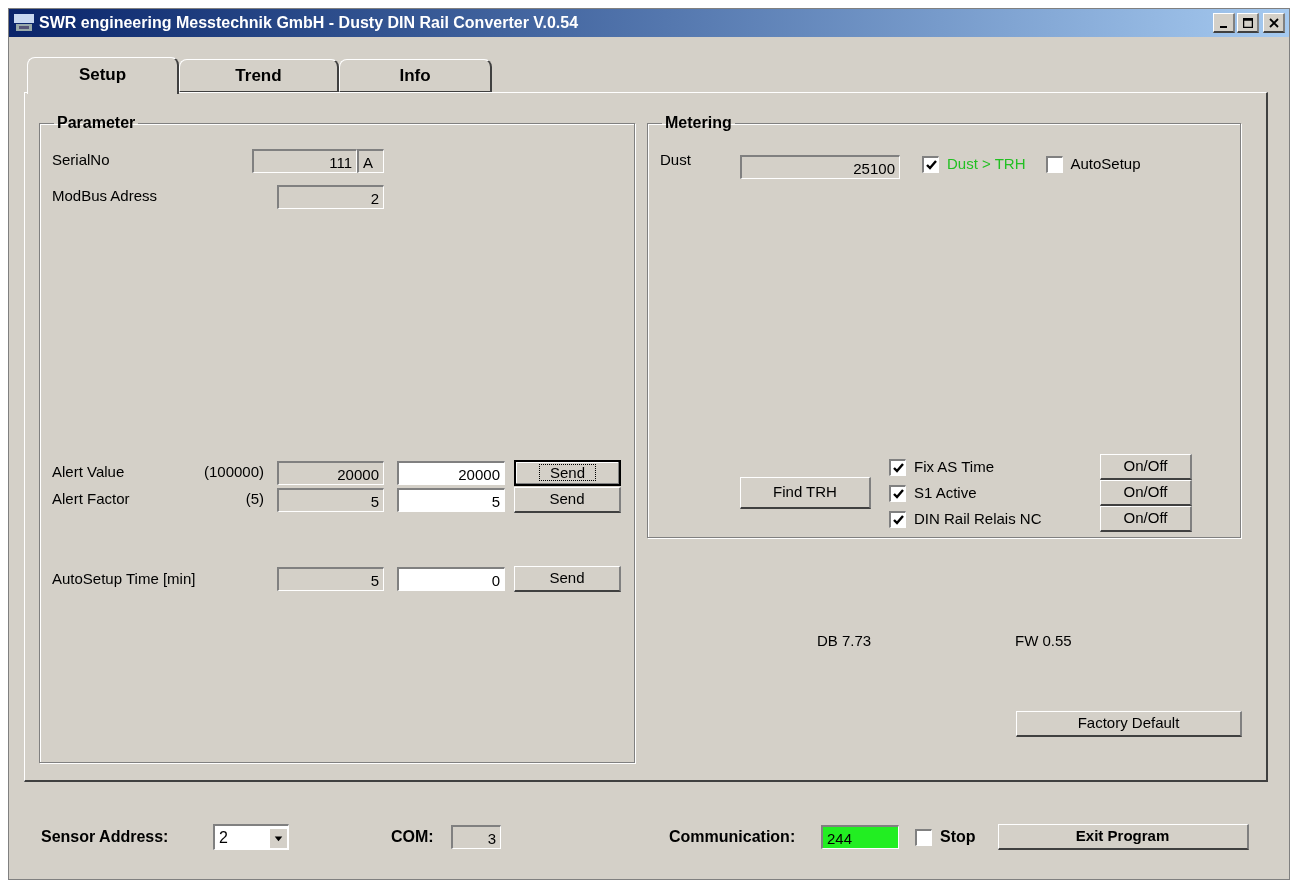  What do you see at coordinates (81, 160) in the screenshot?
I see `field-label: SerialNo` at bounding box center [81, 160].